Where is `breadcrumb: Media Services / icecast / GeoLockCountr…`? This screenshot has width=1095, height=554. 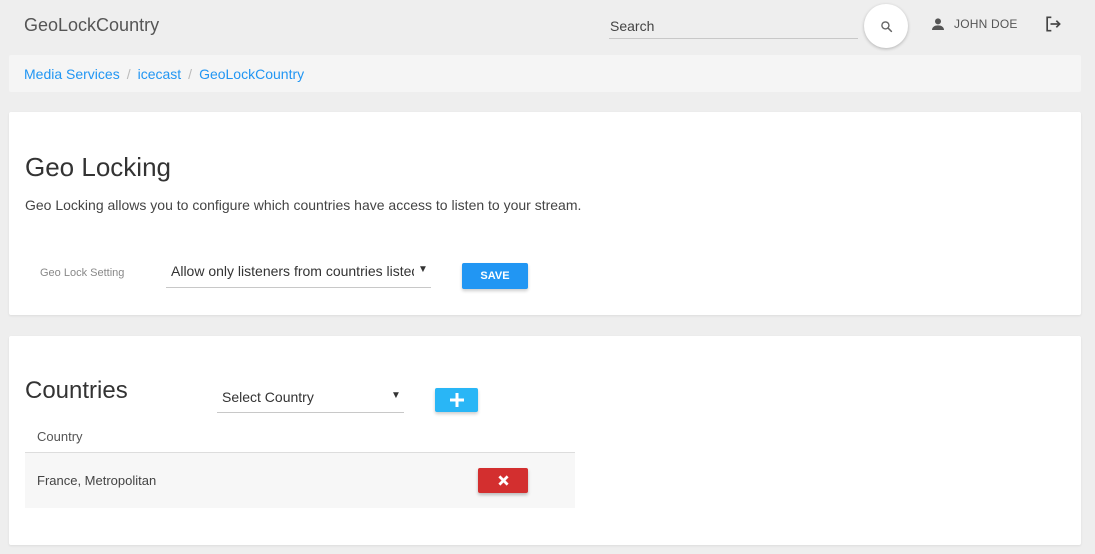
breadcrumb: Media Services / icecast / GeoLockCountr… is located at coordinates (545, 73).